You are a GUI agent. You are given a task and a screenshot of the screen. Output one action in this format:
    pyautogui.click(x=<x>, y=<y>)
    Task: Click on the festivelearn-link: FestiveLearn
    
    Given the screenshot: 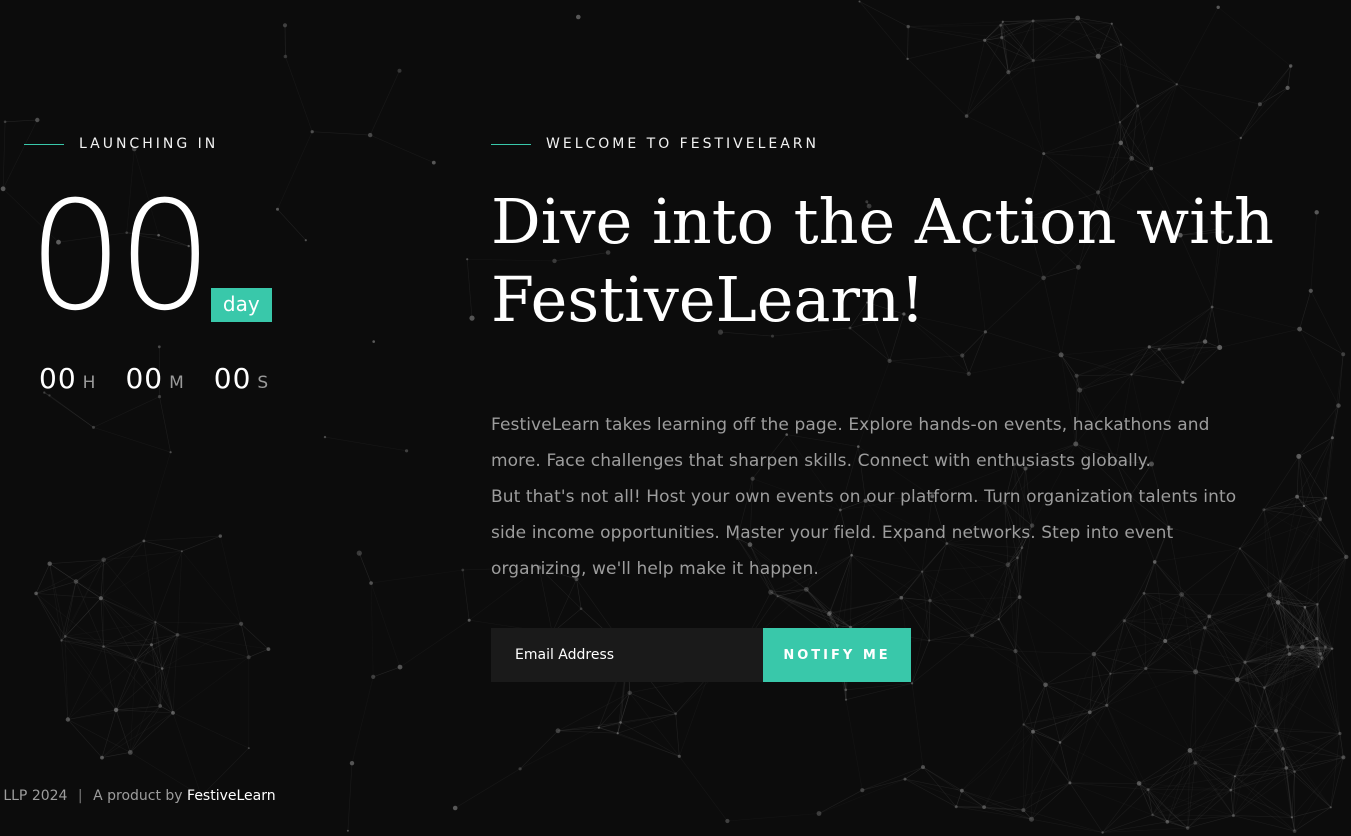 What is the action you would take?
    pyautogui.click(x=231, y=796)
    